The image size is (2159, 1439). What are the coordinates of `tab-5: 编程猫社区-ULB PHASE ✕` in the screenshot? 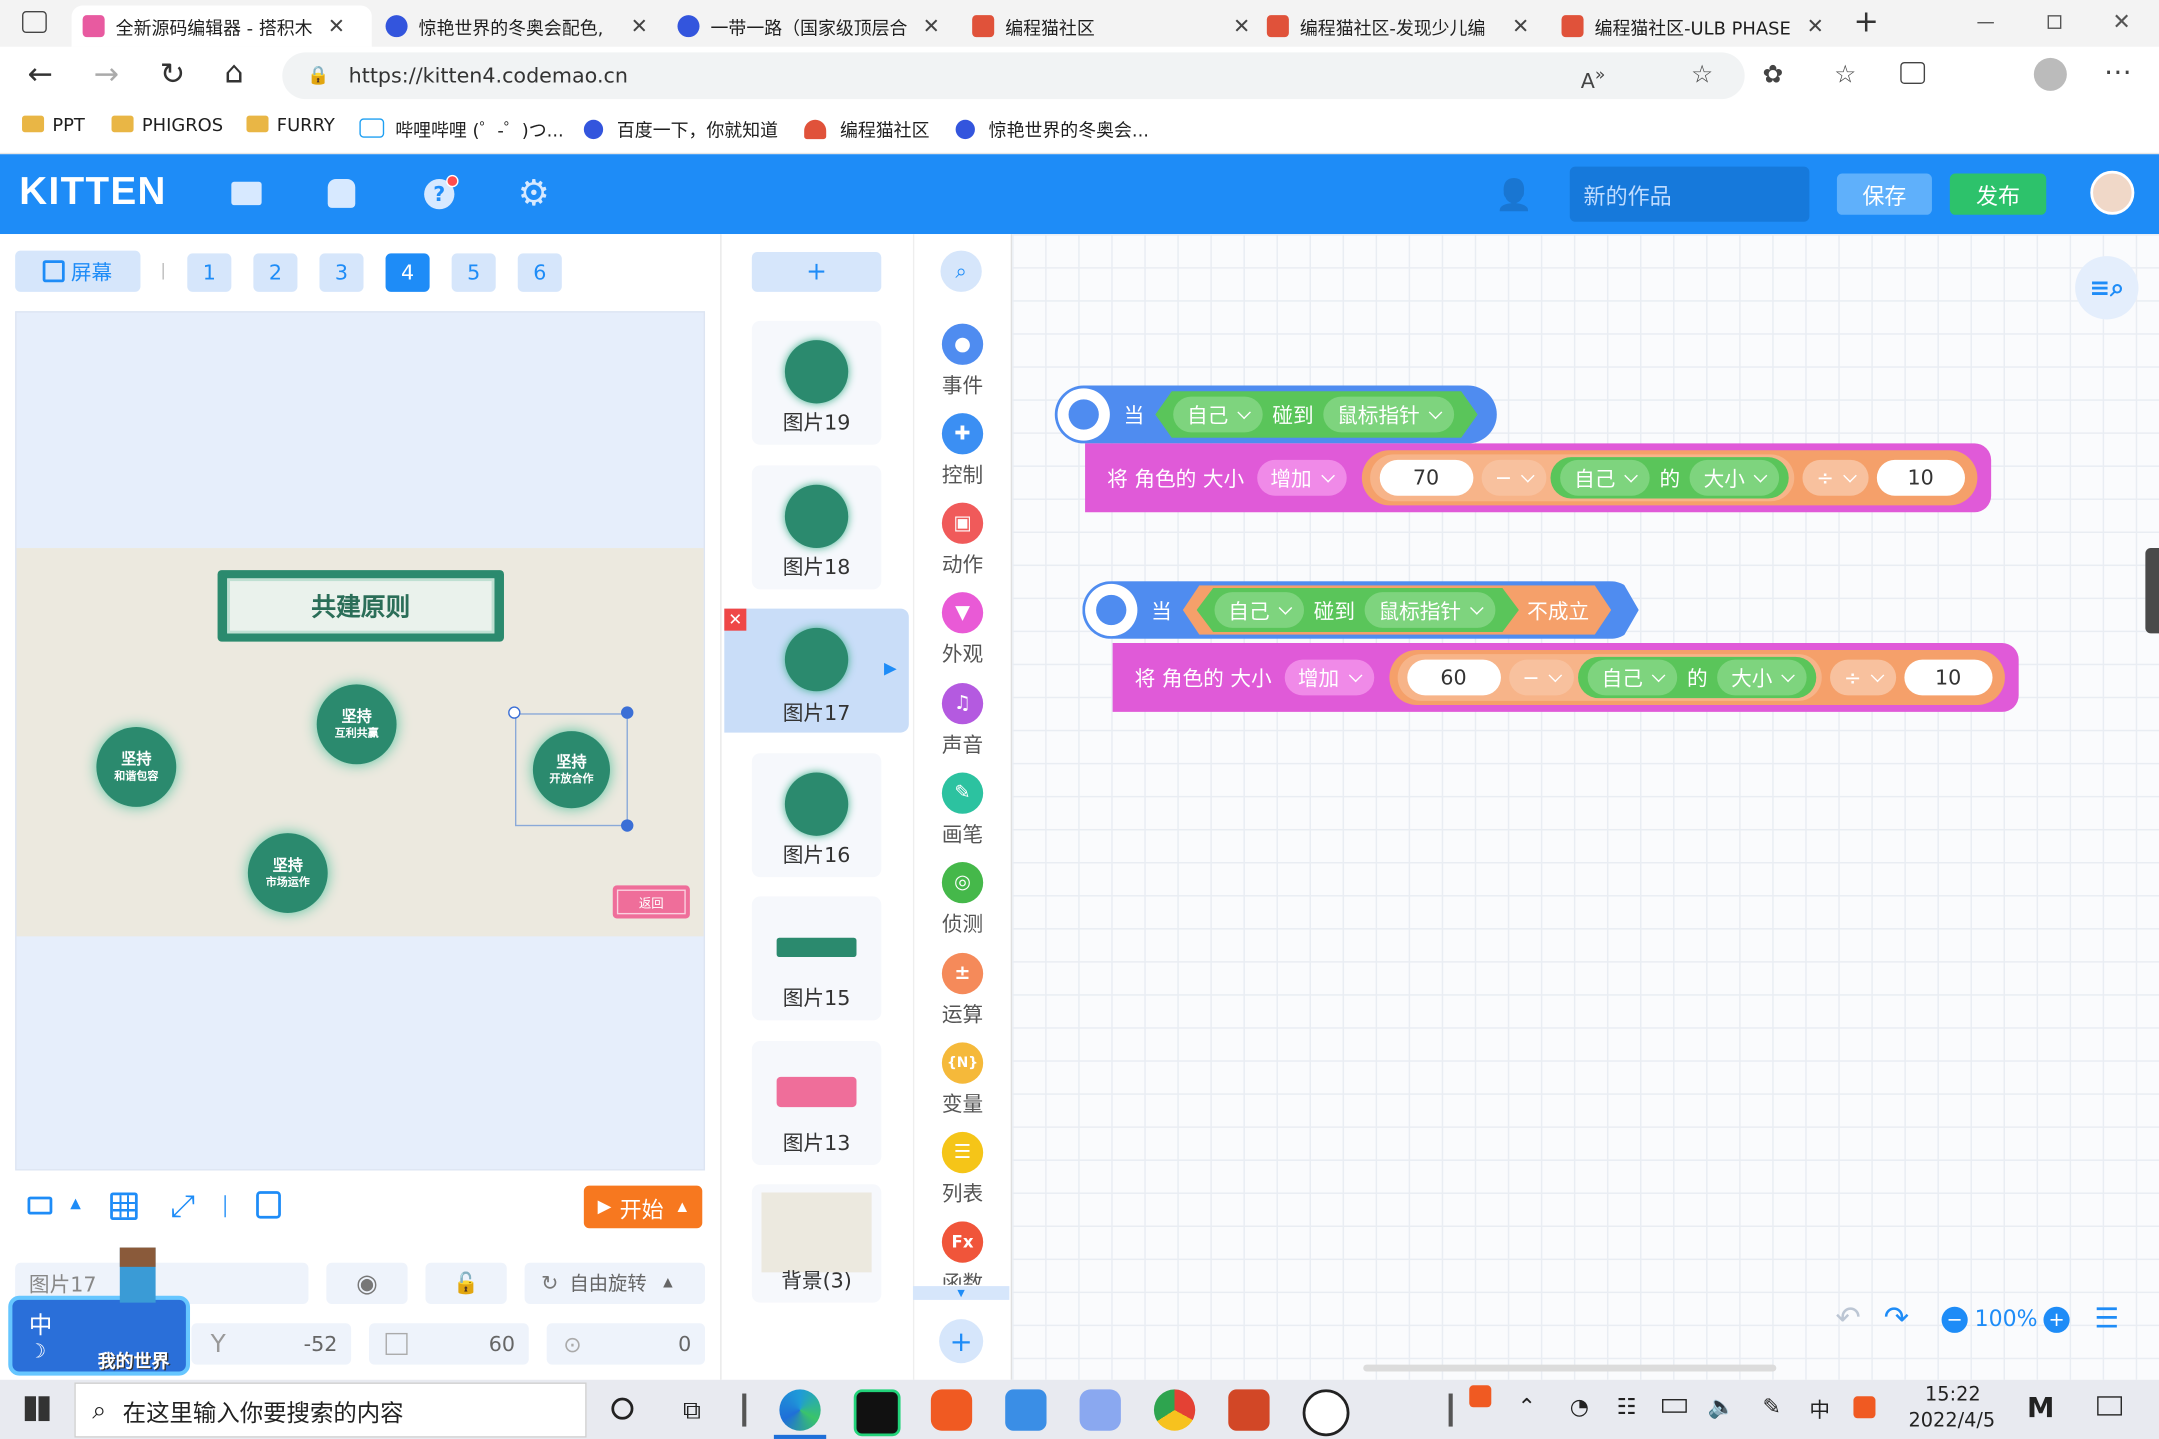 It's located at (1695, 26).